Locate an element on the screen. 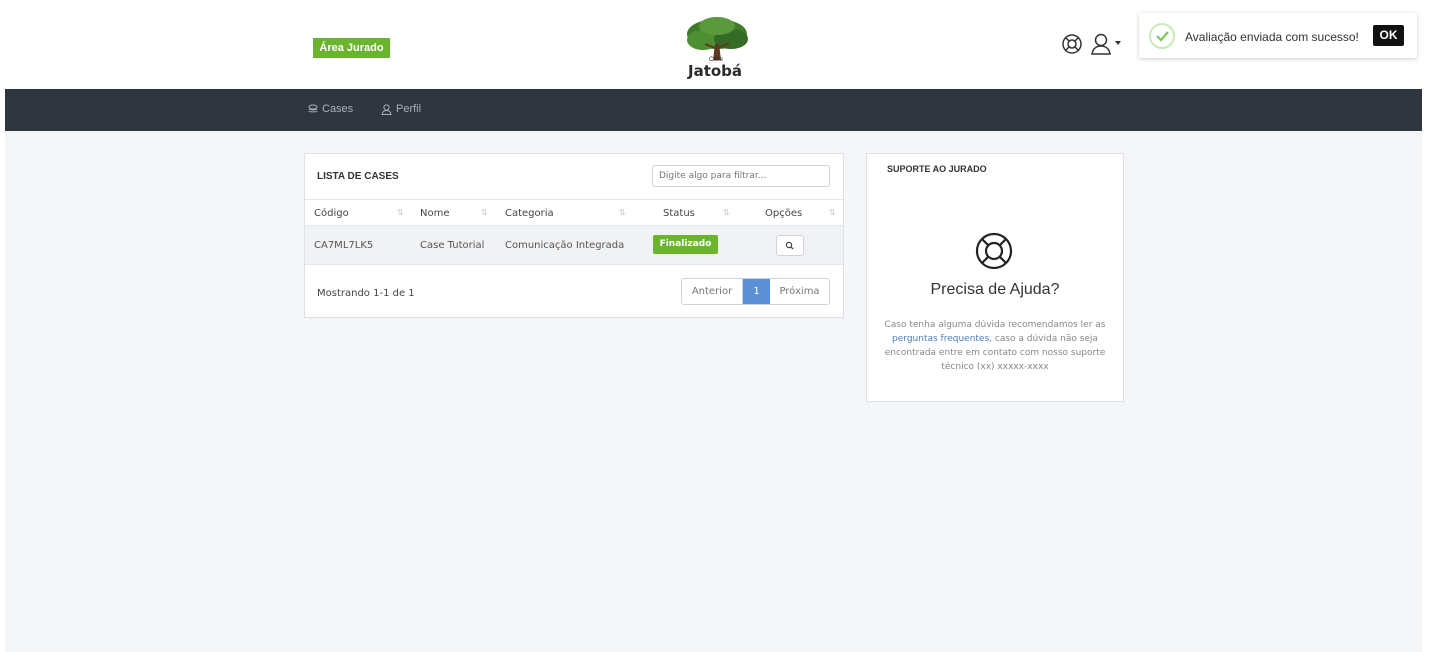 This screenshot has height=652, width=1429. pagination-page-1: 1 is located at coordinates (756, 291).